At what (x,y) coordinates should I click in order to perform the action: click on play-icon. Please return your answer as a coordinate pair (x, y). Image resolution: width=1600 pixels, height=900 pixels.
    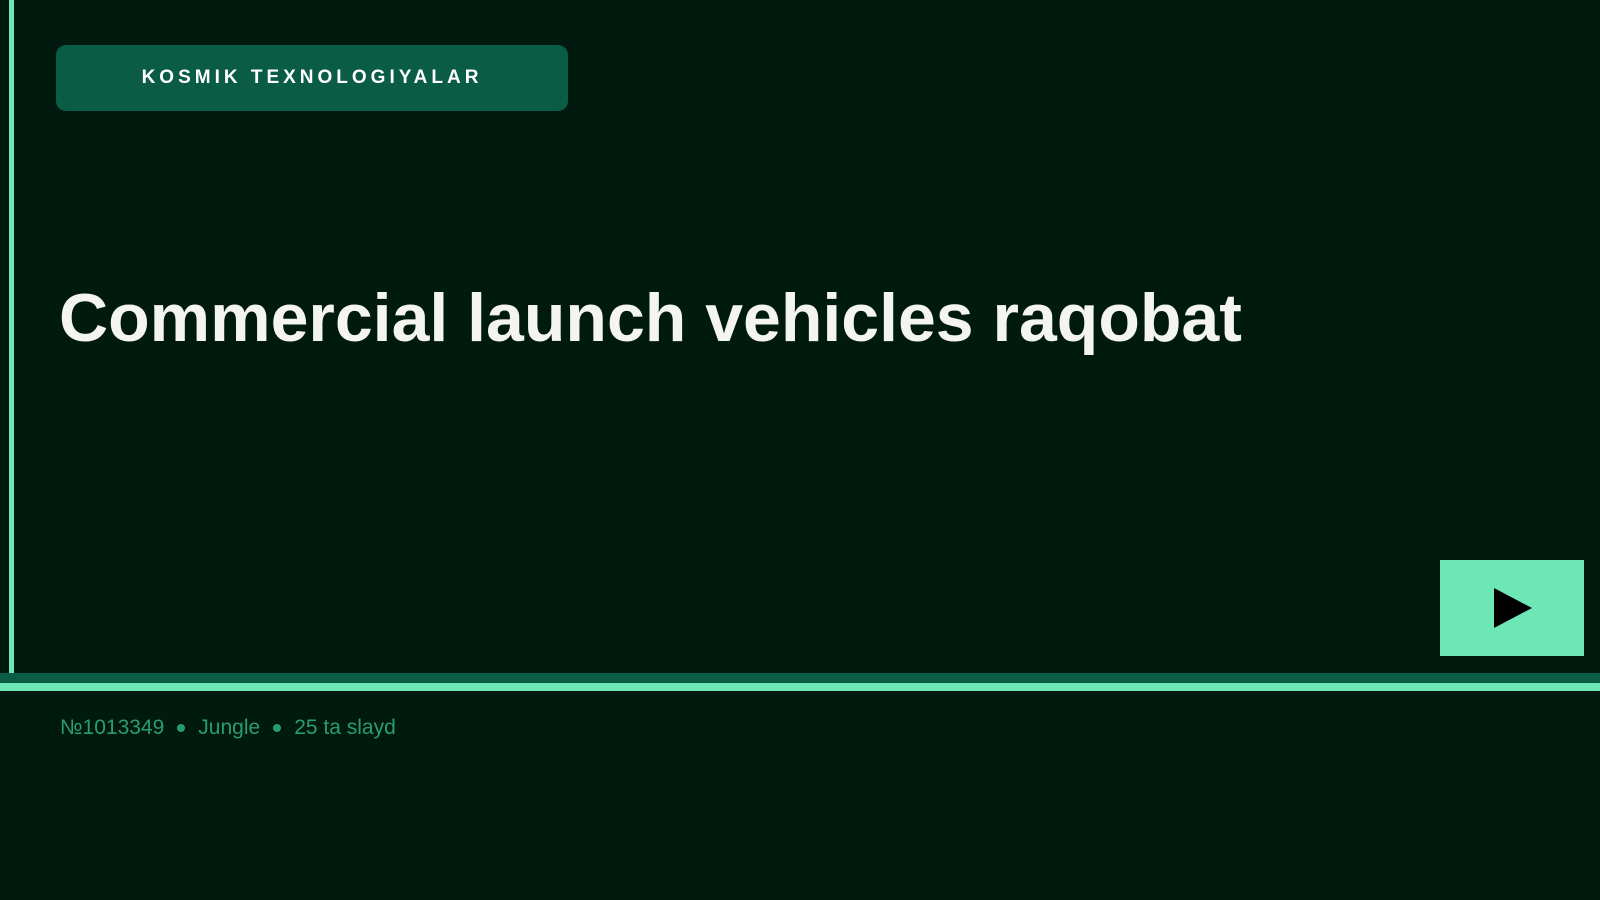
    Looking at the image, I should click on (1513, 608).